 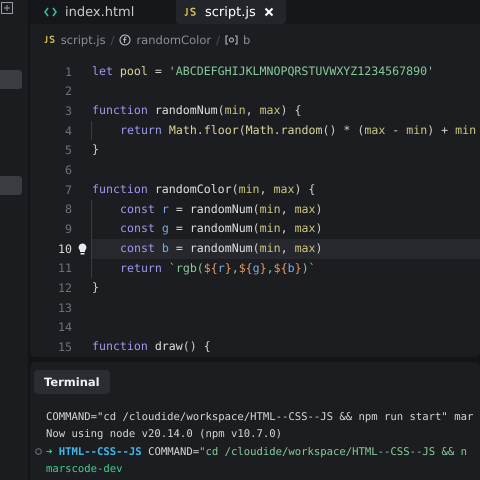 I want to click on terminal-tab: Terminal, so click(x=72, y=382).